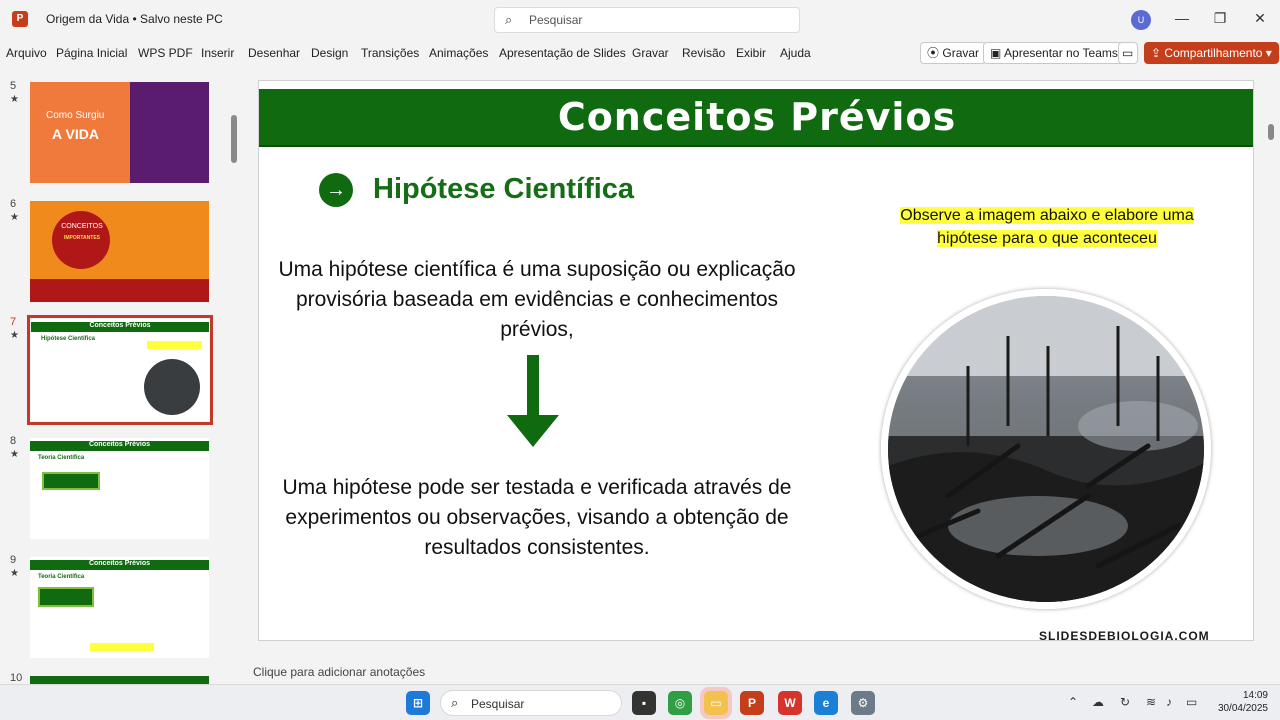  What do you see at coordinates (217, 53) in the screenshot?
I see `tab-inserir: Inserir` at bounding box center [217, 53].